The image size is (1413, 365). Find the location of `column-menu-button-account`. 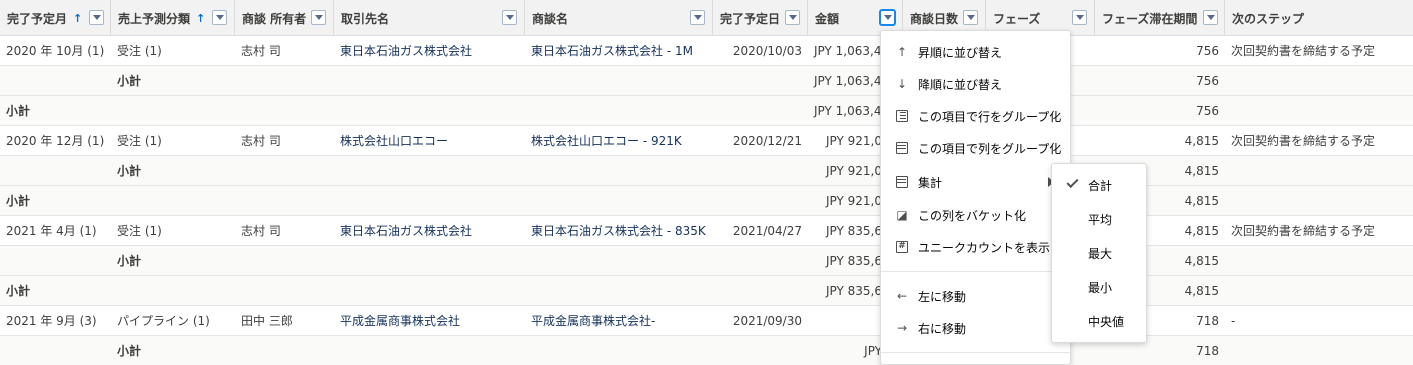

column-menu-button-account is located at coordinates (509, 17).